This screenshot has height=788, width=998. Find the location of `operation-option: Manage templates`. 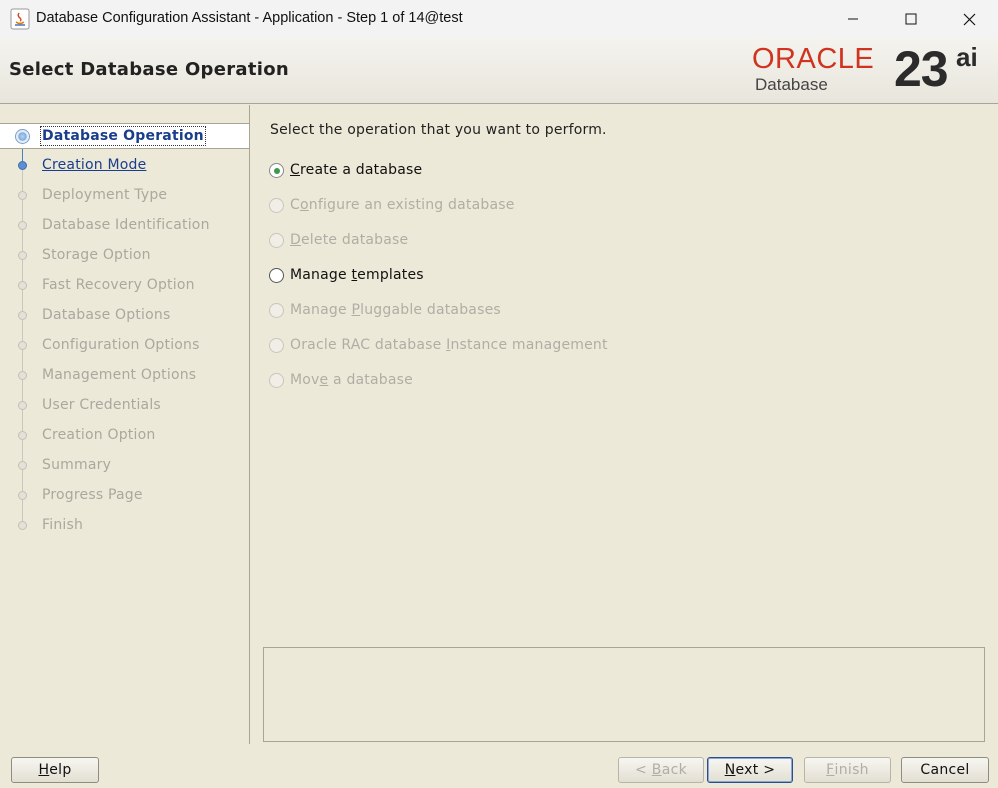

operation-option: Manage templates is located at coordinates (448, 276).